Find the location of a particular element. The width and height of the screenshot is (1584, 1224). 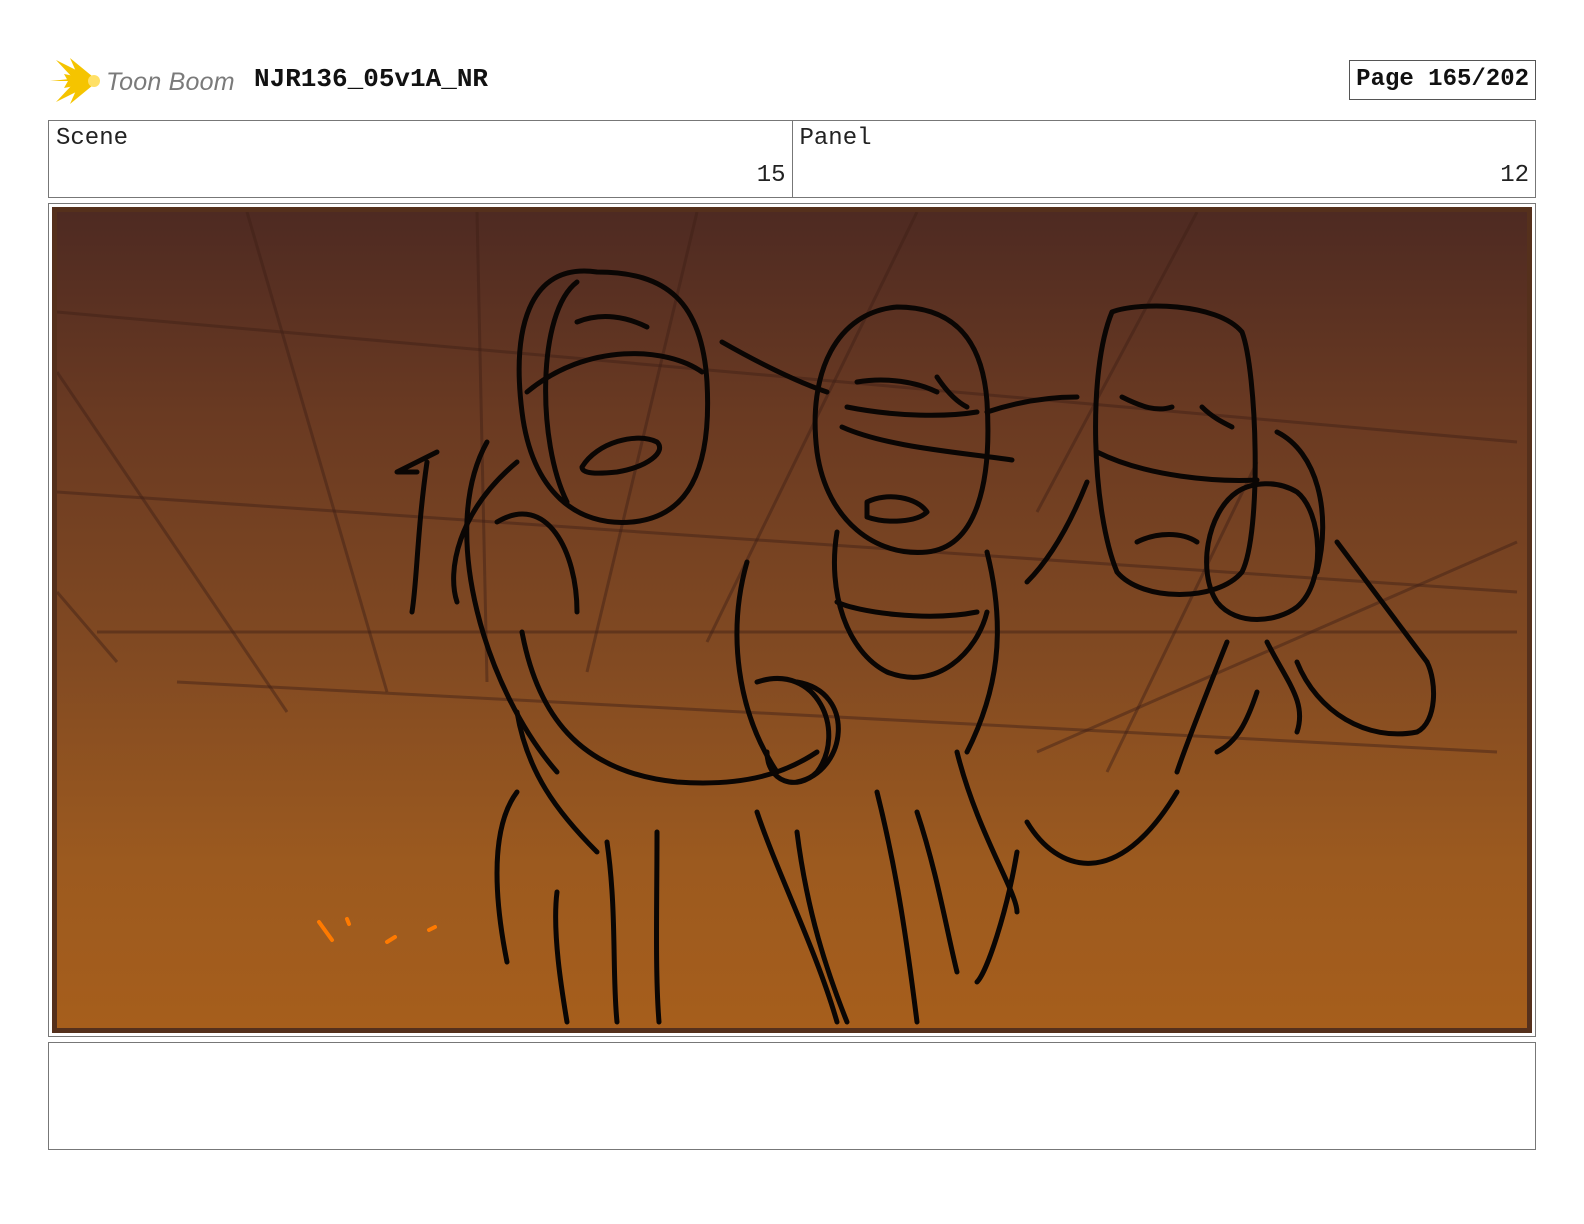

scene-cell: Scene 15 is located at coordinates (420, 159).